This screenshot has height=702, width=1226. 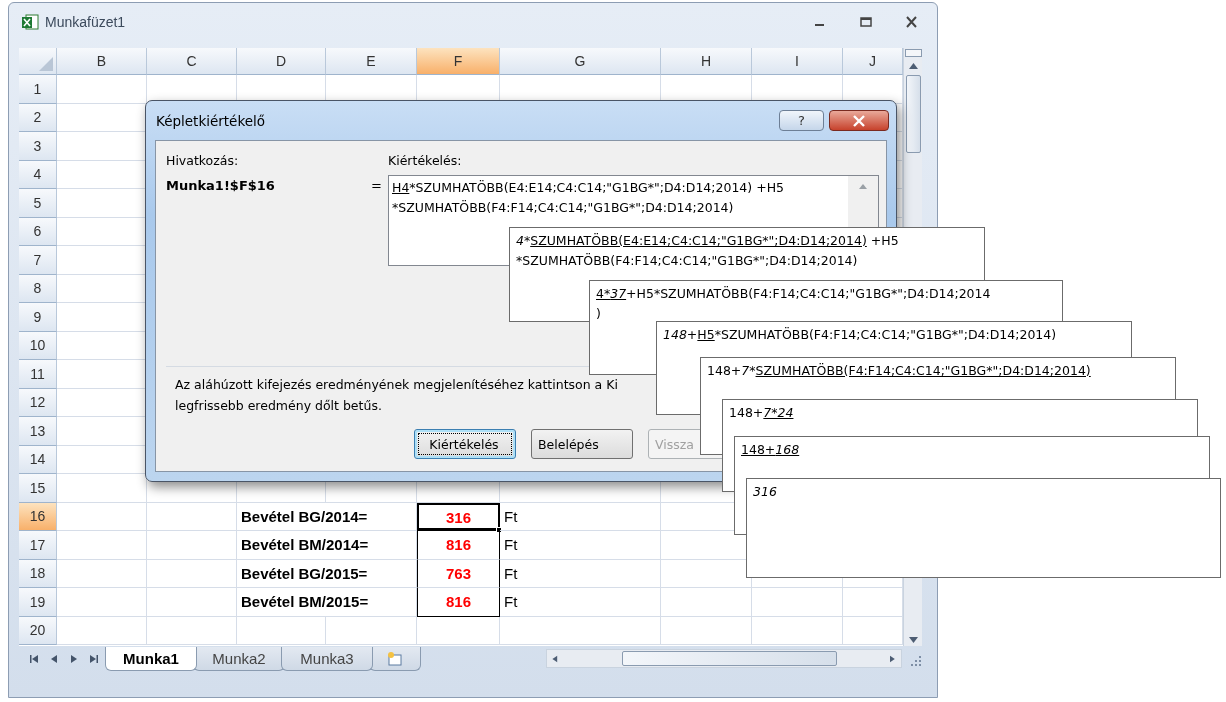 I want to click on row-header: 8, so click(x=38, y=288).